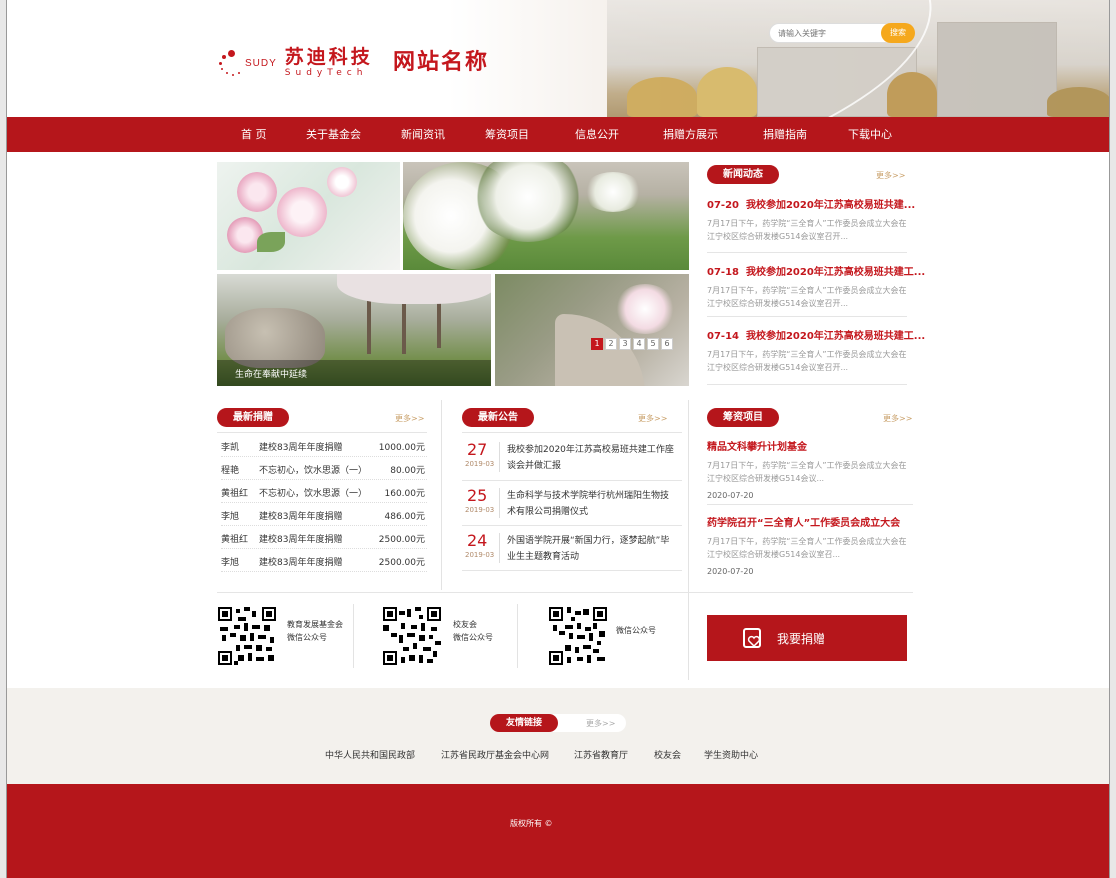  What do you see at coordinates (473, 637) in the screenshot?
I see `qr-caption-line2: 微信公众号` at bounding box center [473, 637].